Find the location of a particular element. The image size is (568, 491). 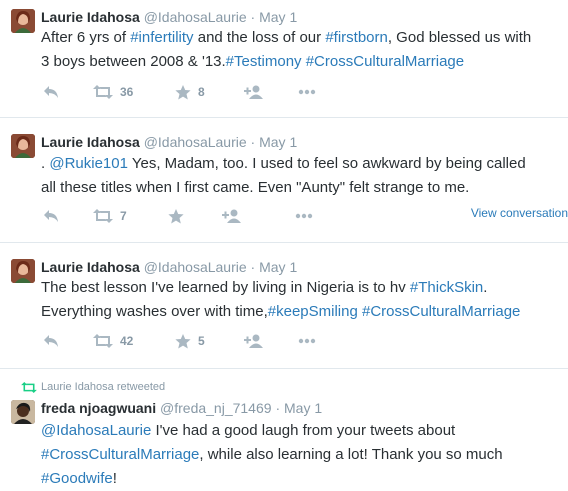

tweet-text-segment: After 6 yrs of is located at coordinates (86, 37).